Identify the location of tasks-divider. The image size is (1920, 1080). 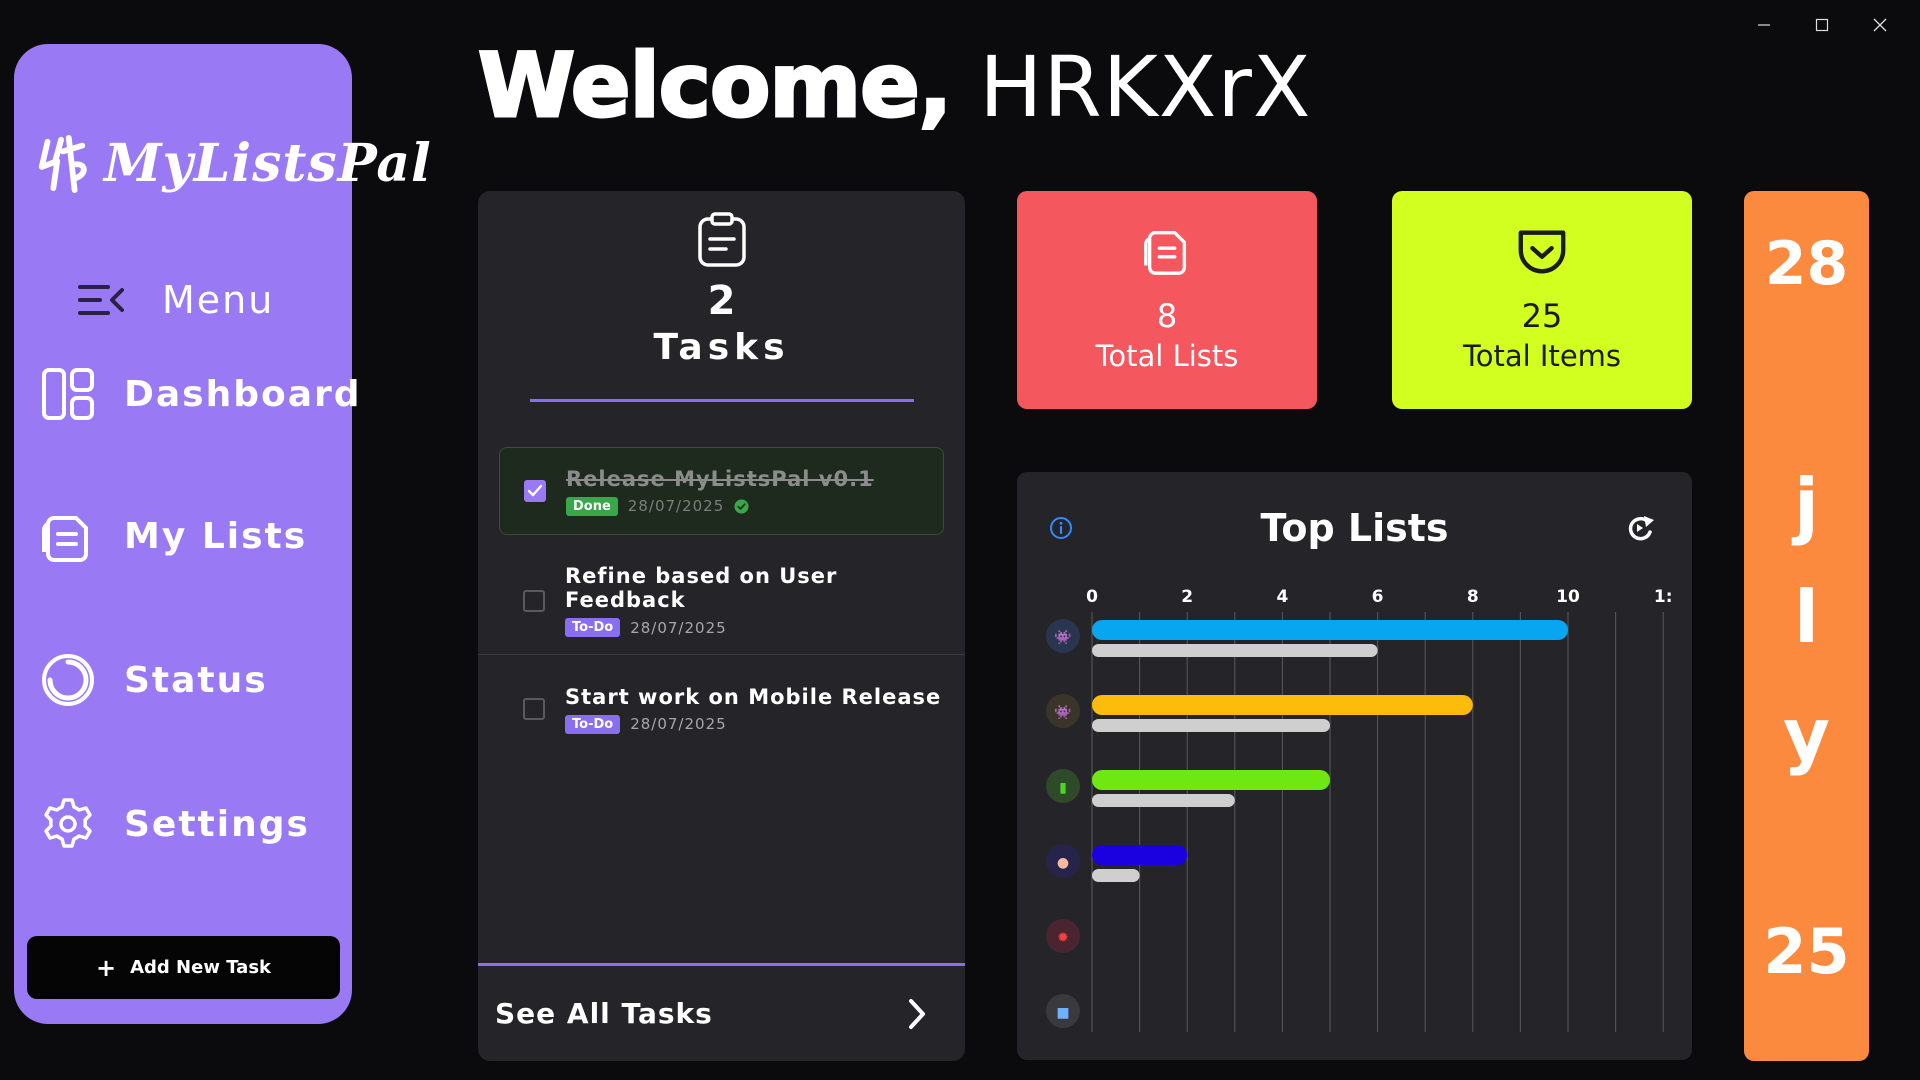
(722, 400).